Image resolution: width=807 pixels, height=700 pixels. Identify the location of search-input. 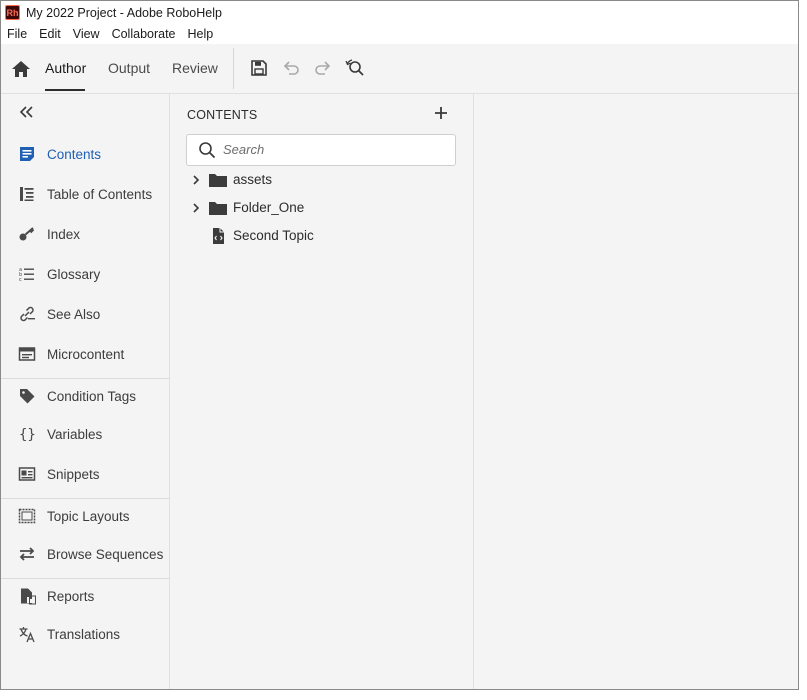
(333, 149).